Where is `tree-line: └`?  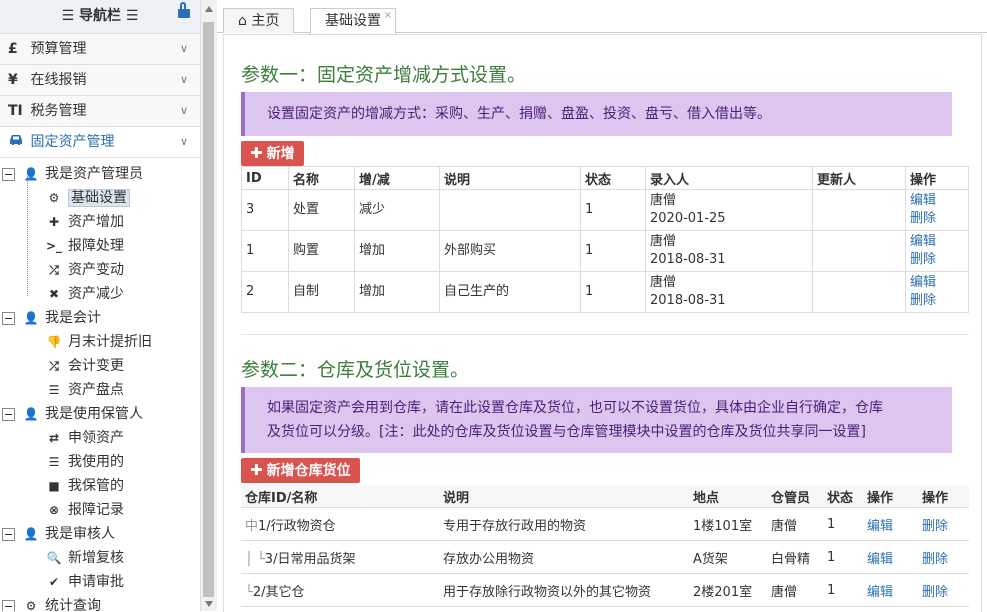 tree-line: └ is located at coordinates (249, 592).